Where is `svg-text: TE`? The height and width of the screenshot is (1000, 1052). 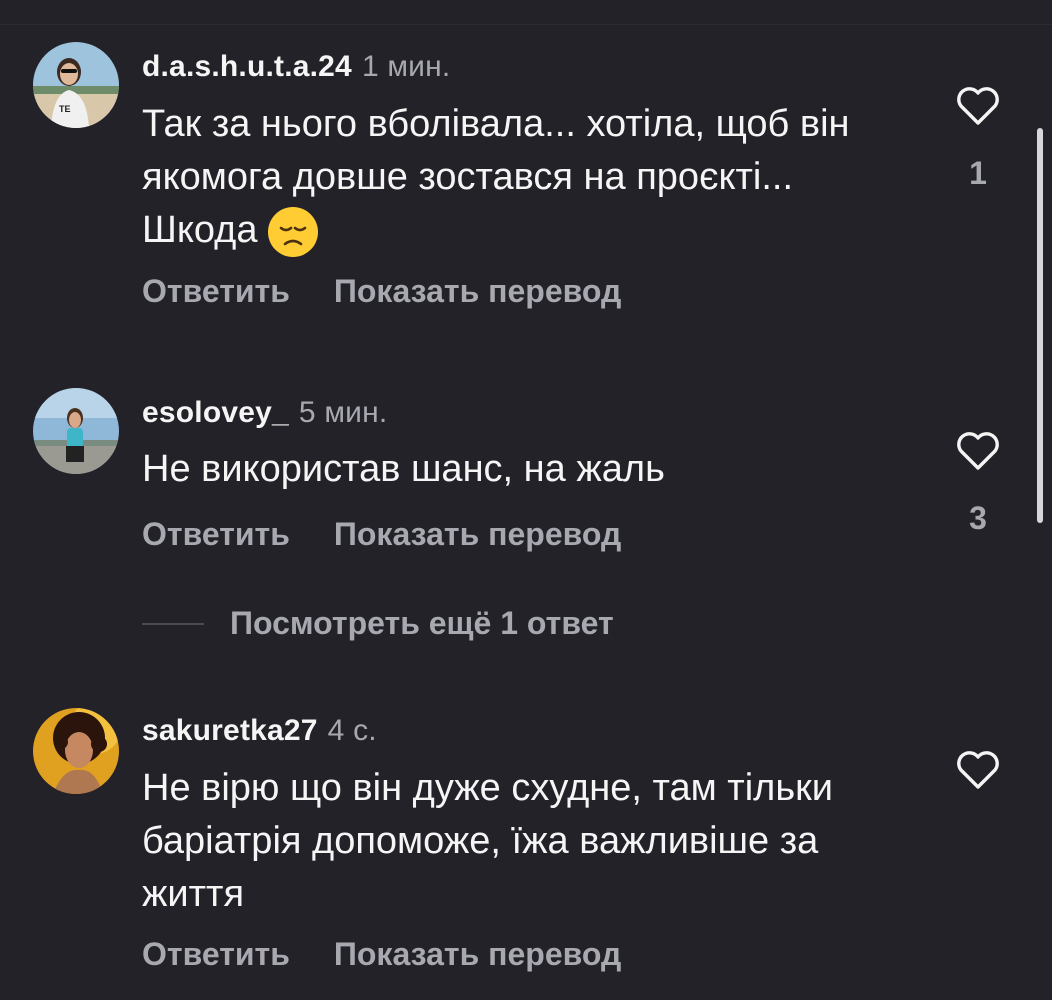 svg-text: TE is located at coordinates (65, 109).